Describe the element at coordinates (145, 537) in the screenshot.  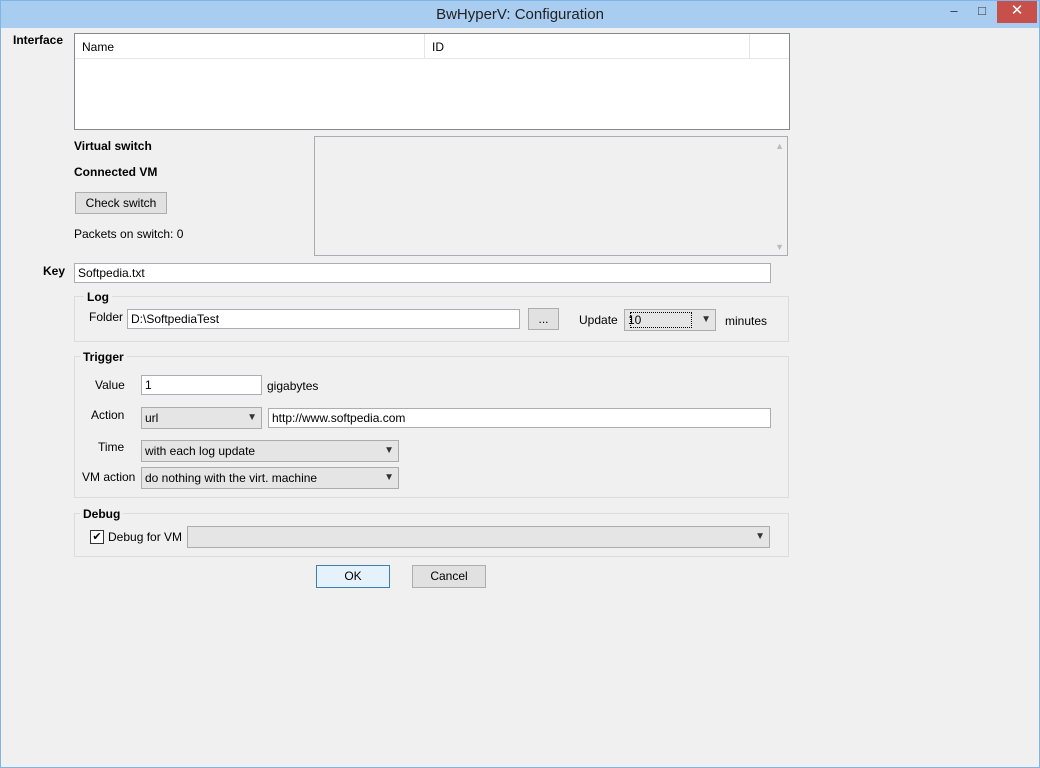
I see `debug-for-vm-label: Debug for VM` at that location.